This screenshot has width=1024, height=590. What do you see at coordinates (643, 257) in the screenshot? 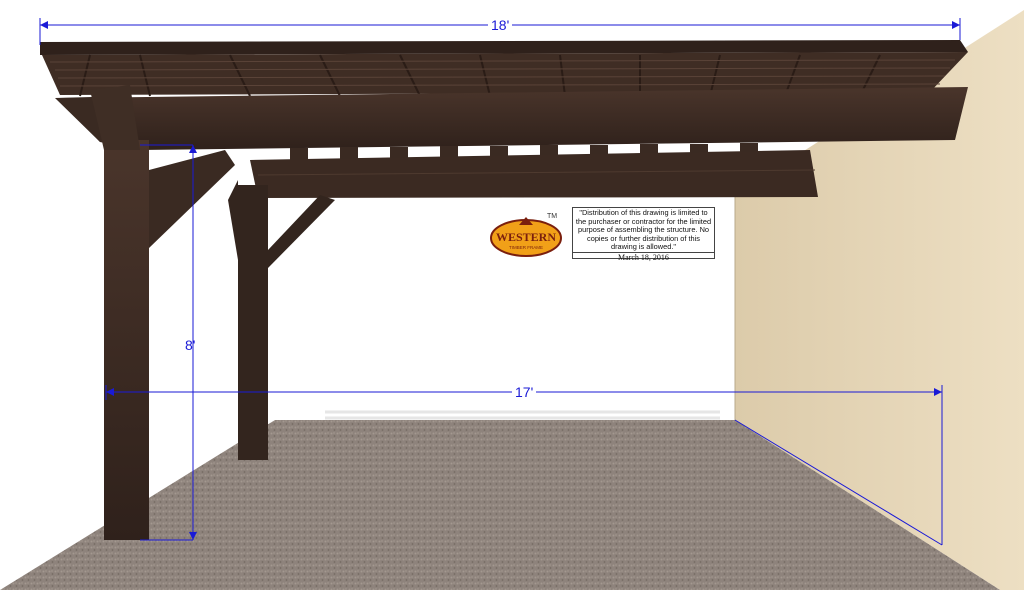
I see `notice-date: March 18, 2016` at bounding box center [643, 257].